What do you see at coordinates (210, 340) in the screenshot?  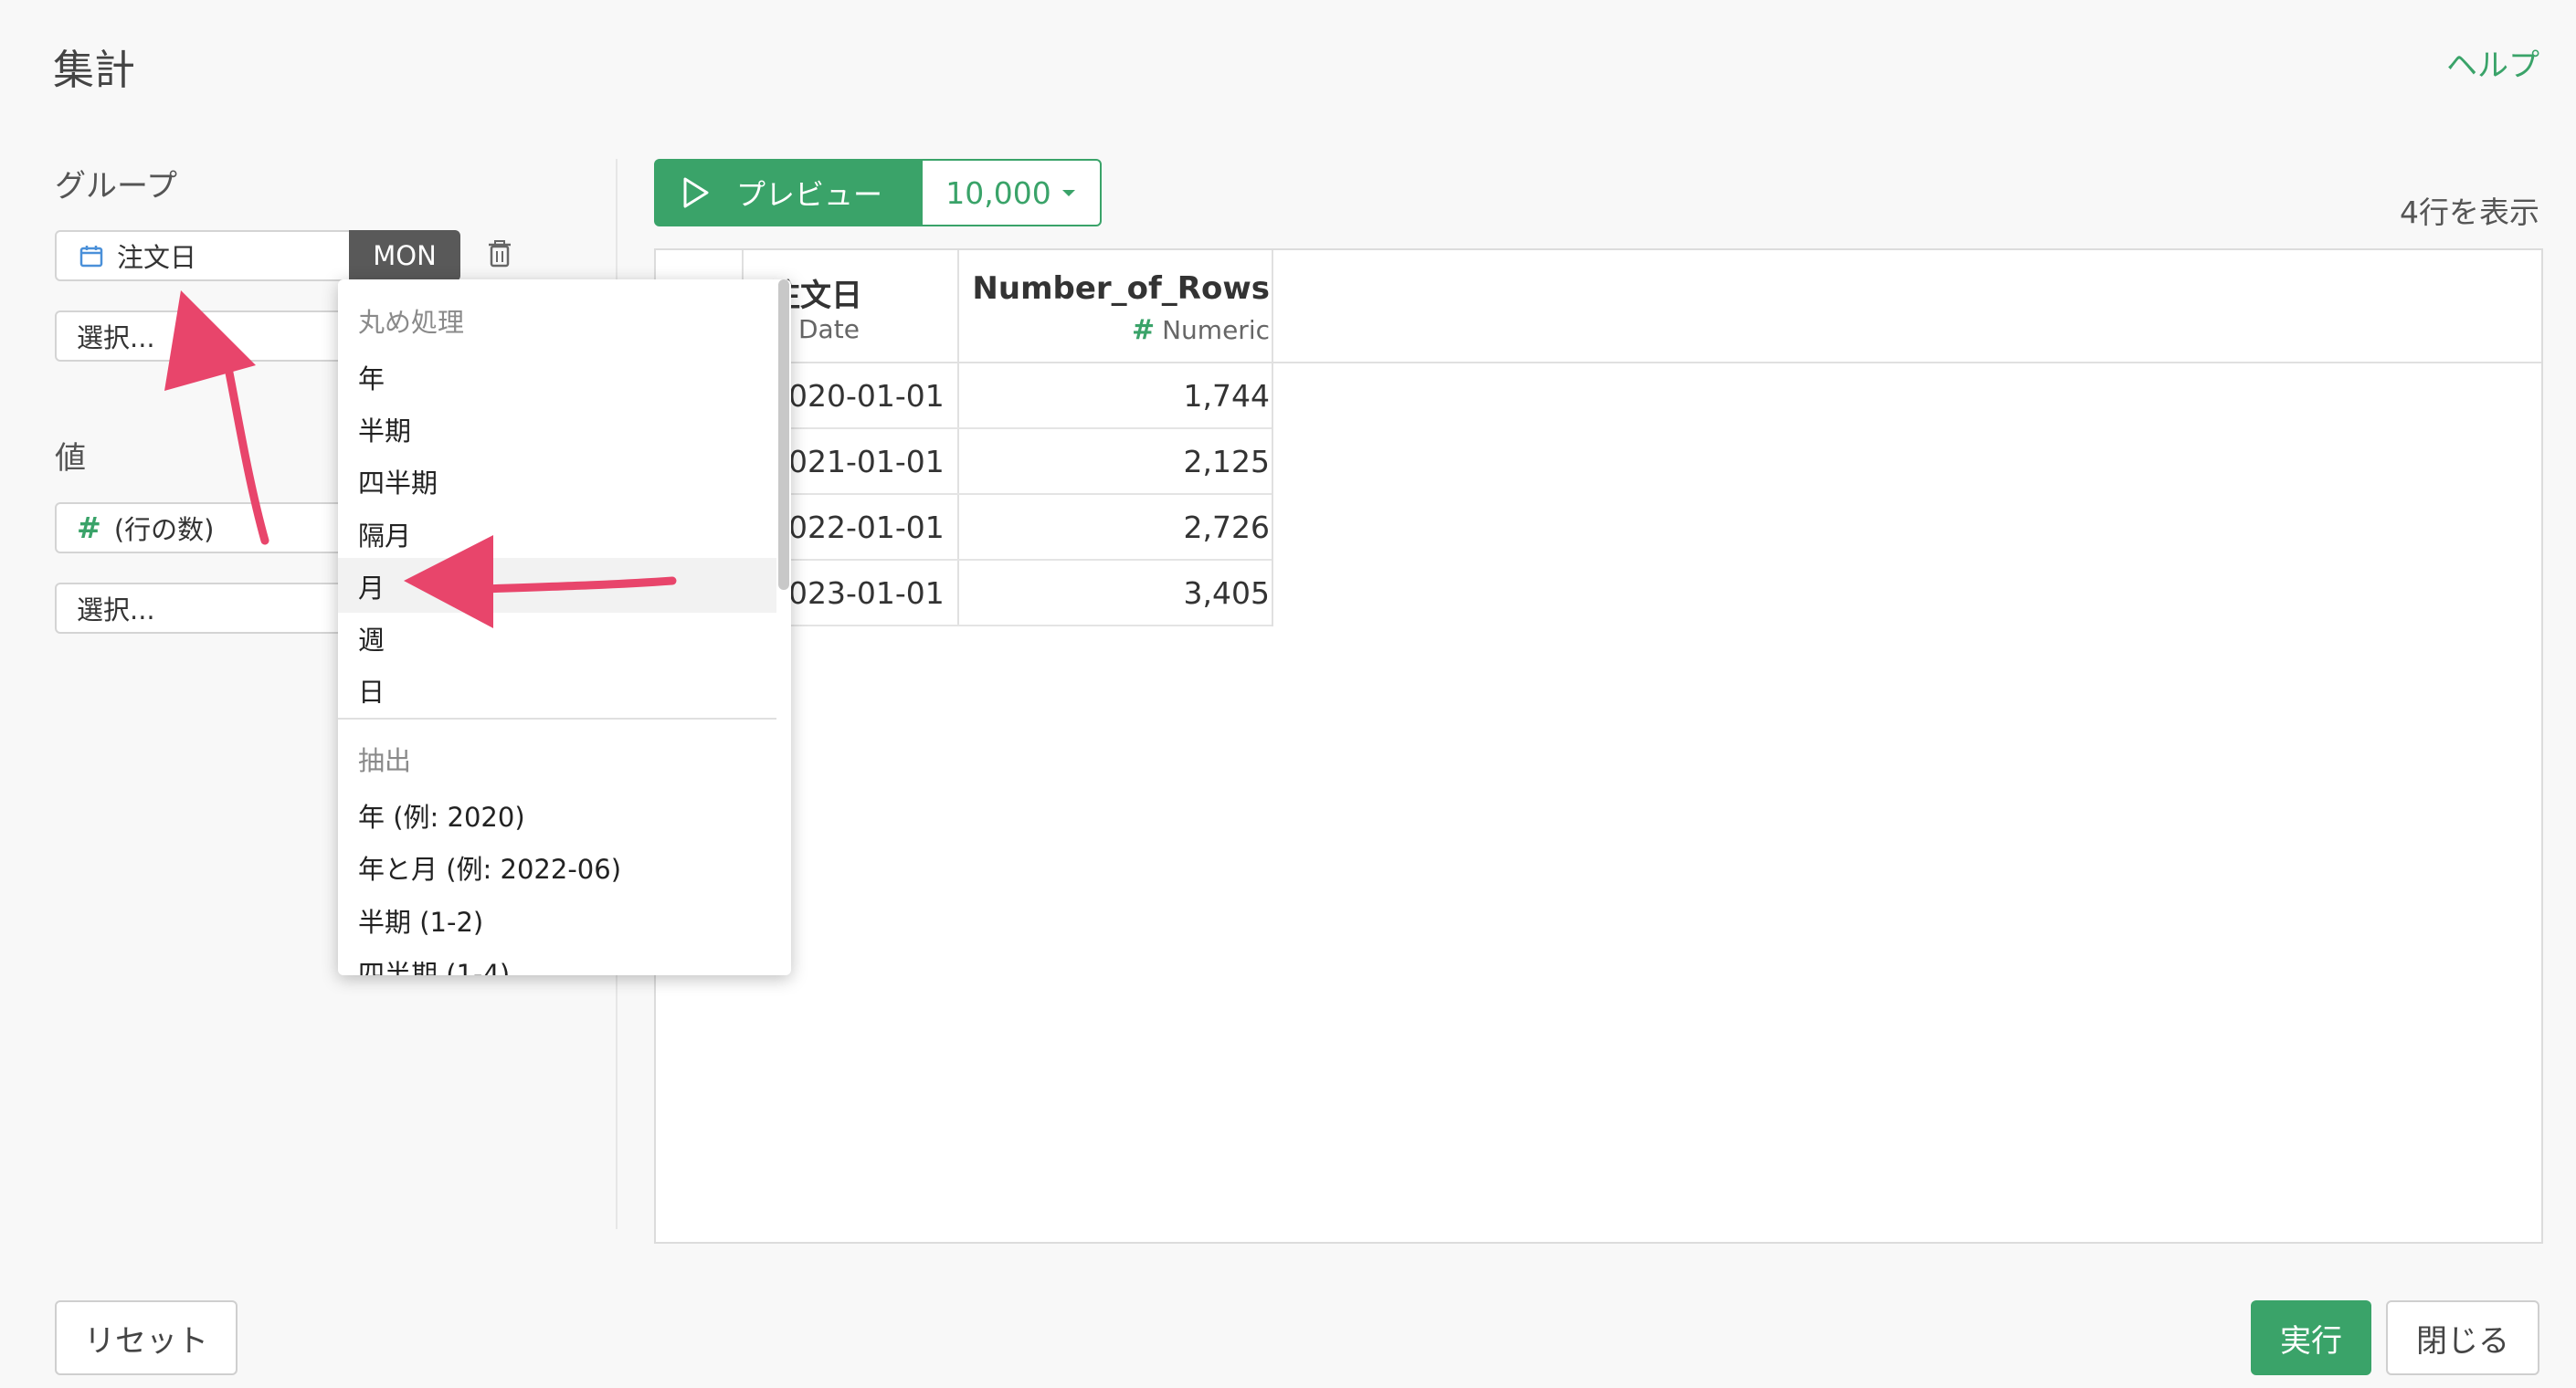 I see `arrow-head-up` at bounding box center [210, 340].